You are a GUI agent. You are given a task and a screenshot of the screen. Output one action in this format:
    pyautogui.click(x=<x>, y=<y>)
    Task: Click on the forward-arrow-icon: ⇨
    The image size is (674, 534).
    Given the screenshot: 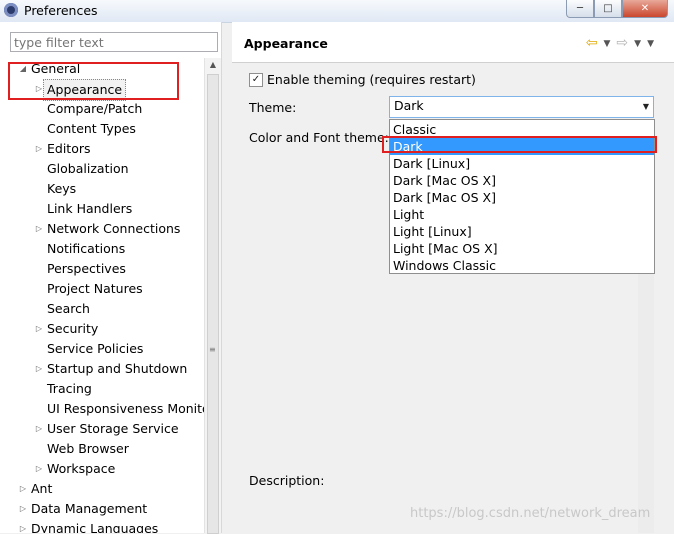 What is the action you would take?
    pyautogui.click(x=622, y=44)
    